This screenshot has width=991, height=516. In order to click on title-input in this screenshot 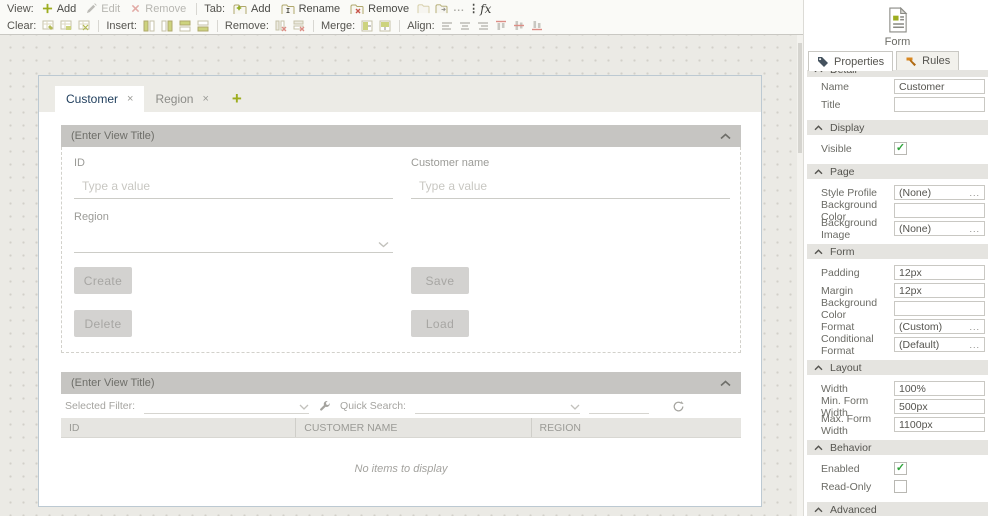, I will do `click(939, 104)`.